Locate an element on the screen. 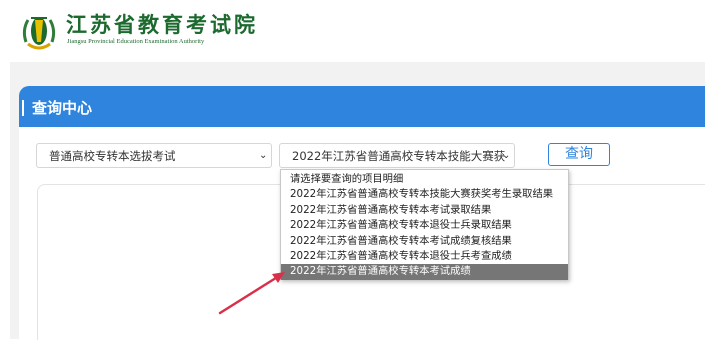  panel-title-bar is located at coordinates (23, 108).